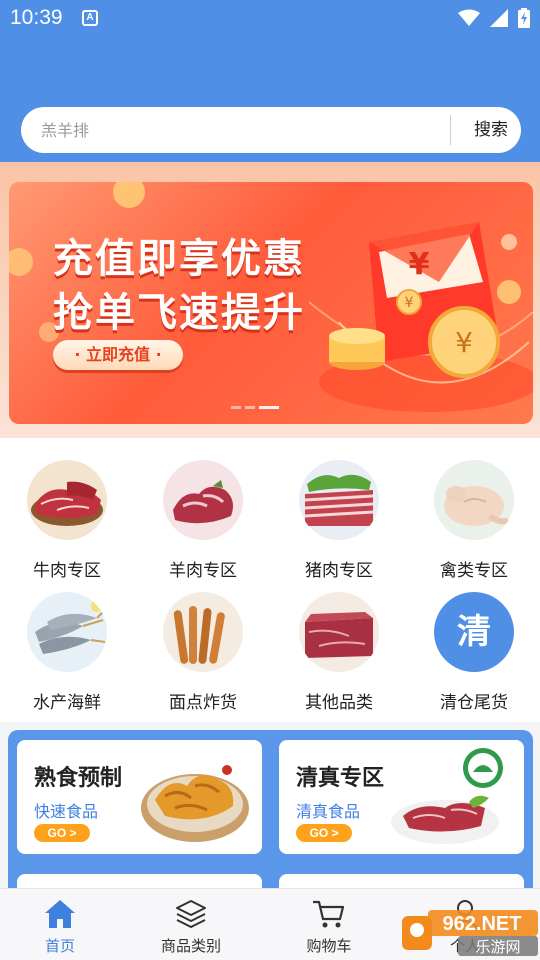 The image size is (540, 960). What do you see at coordinates (339, 632) in the screenshot?
I see `other-meat-image` at bounding box center [339, 632].